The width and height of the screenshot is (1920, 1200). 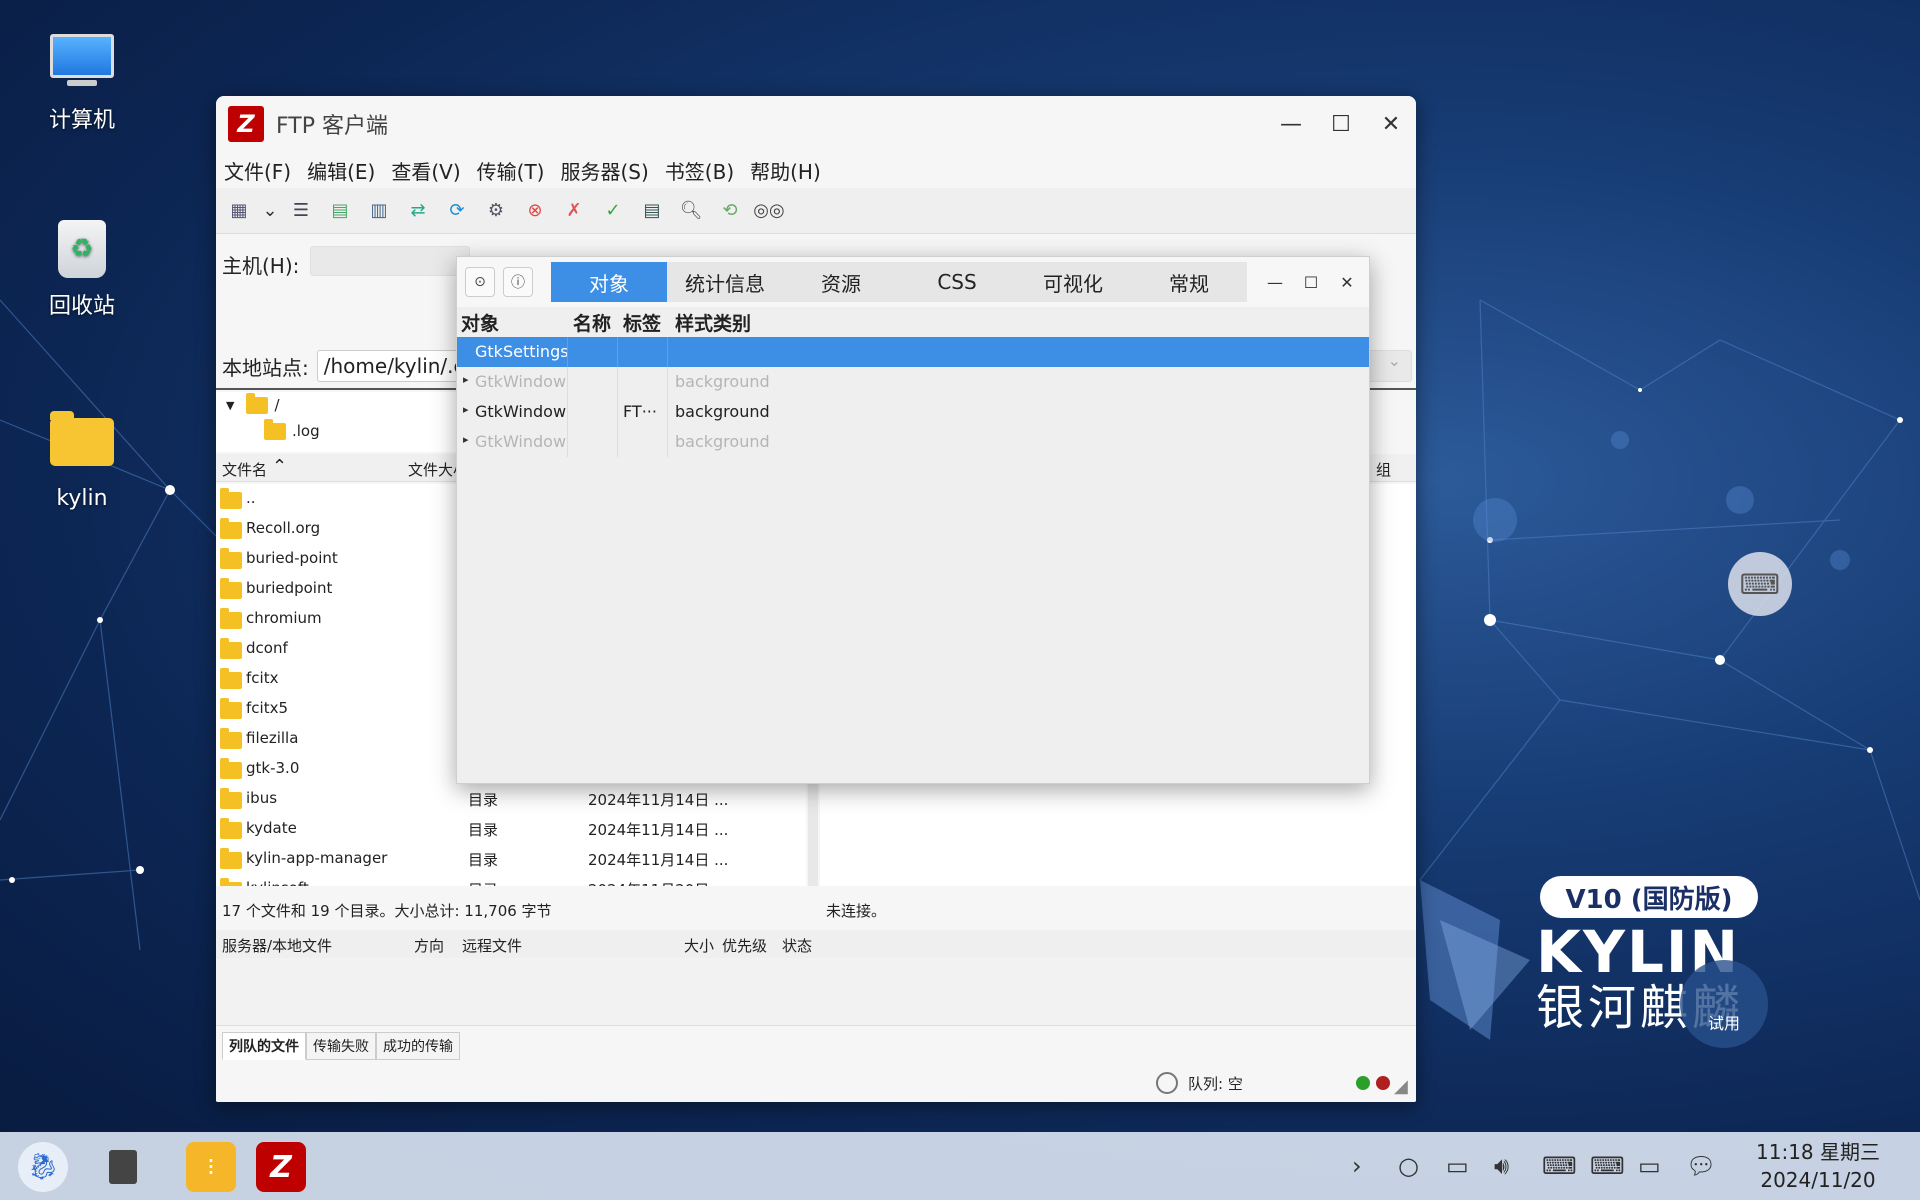 I want to click on clock: 11:18 星期三 2024/11/20, so click(x=1818, y=1166).